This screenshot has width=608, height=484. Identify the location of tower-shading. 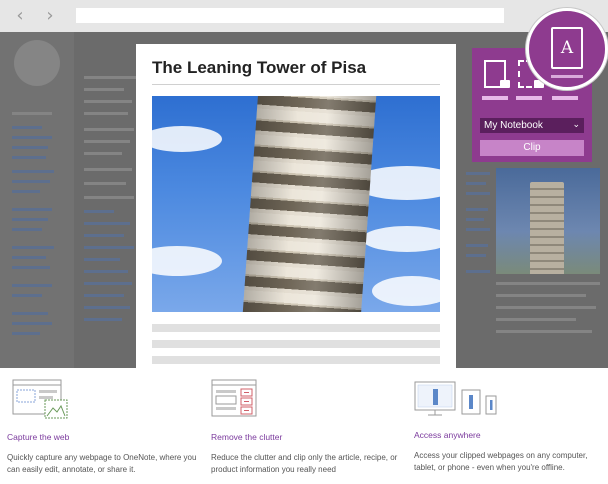
(309, 204).